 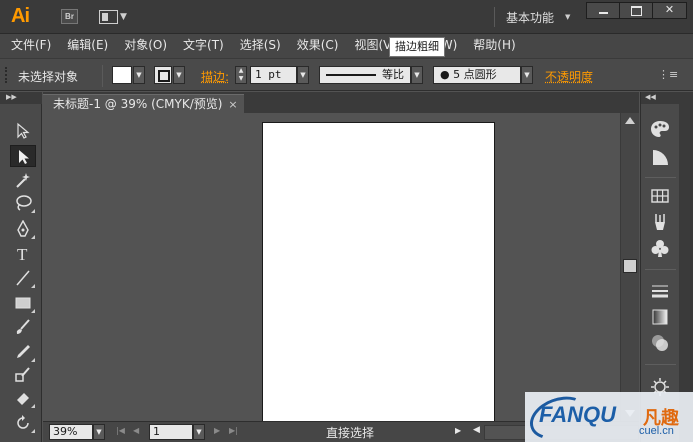 I want to click on transparency-panel-button, so click(x=660, y=343).